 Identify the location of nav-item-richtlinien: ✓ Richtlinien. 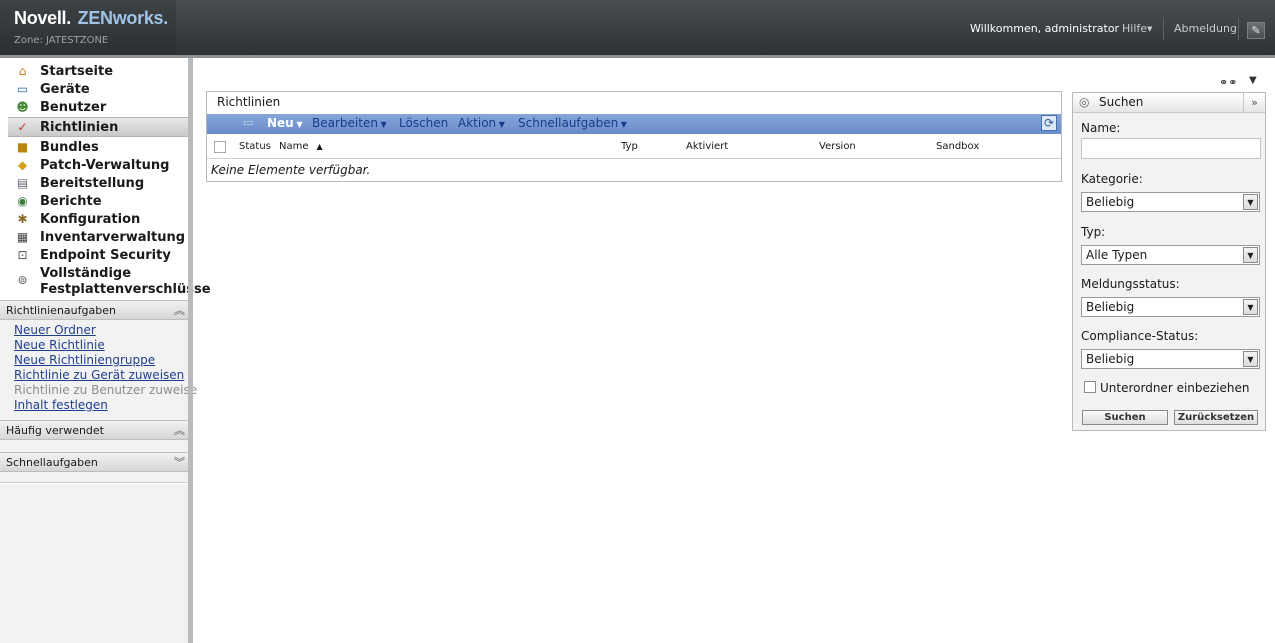
(98, 127).